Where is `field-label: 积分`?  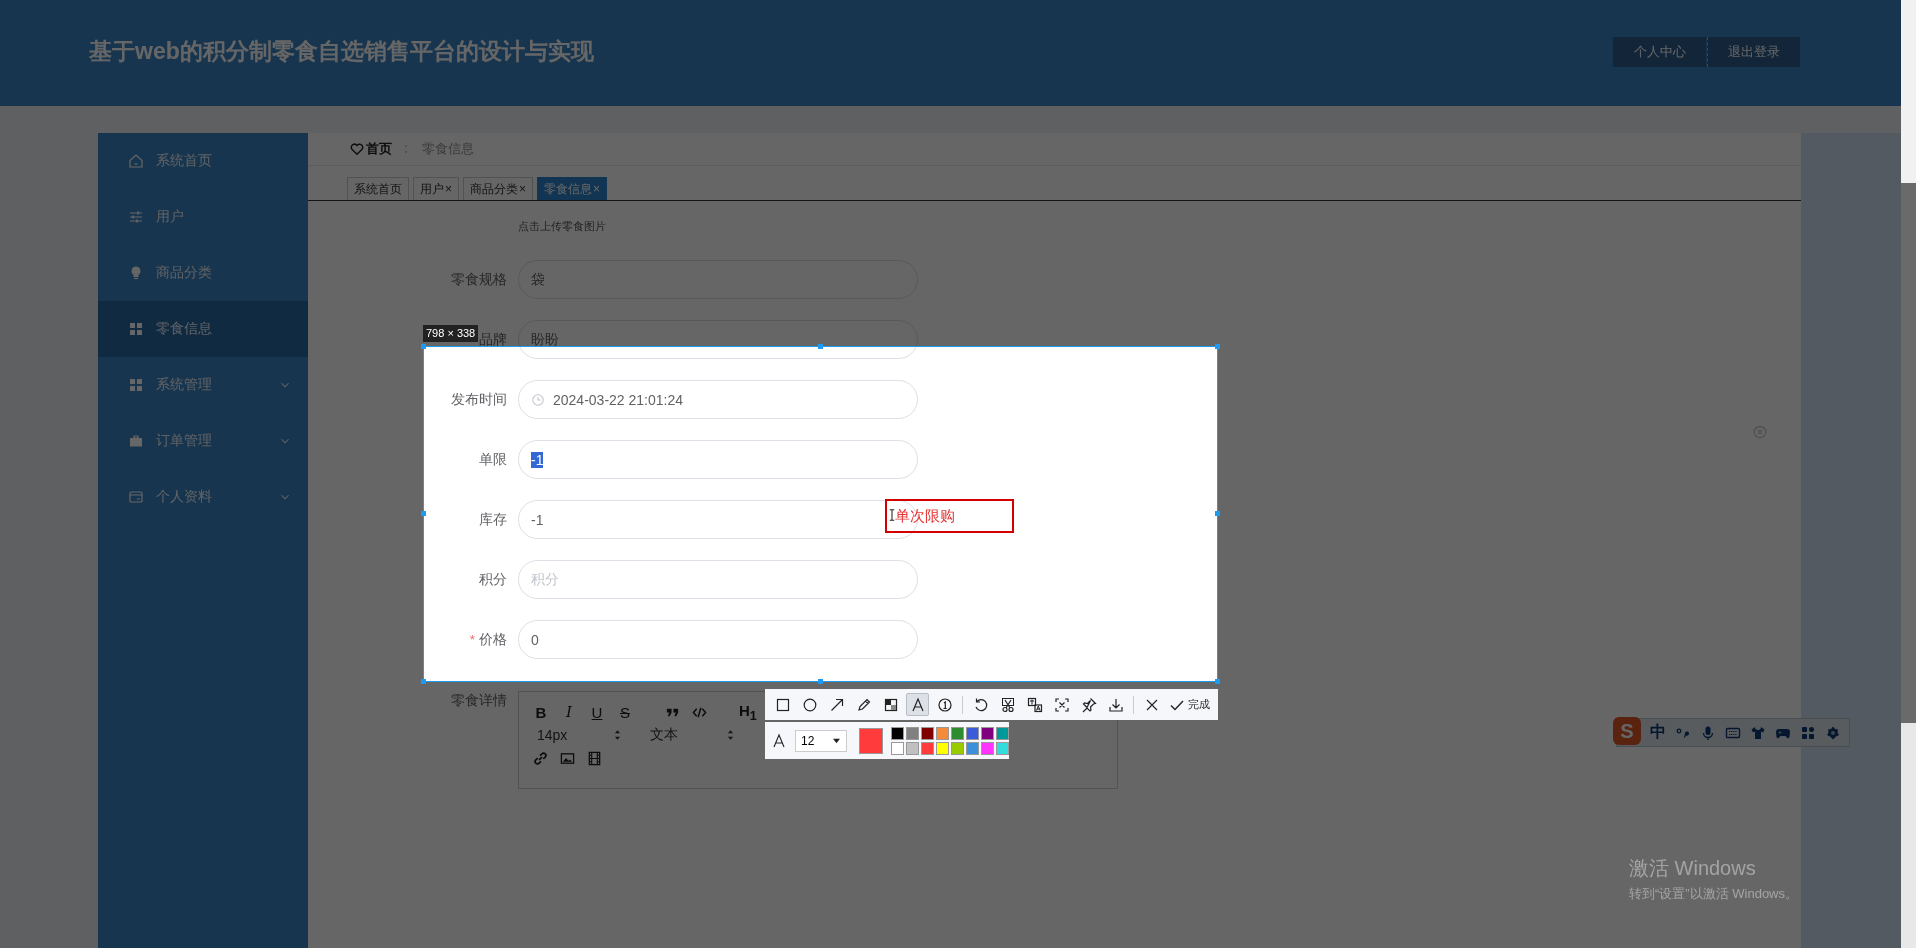
field-label: 积分 is located at coordinates (493, 579).